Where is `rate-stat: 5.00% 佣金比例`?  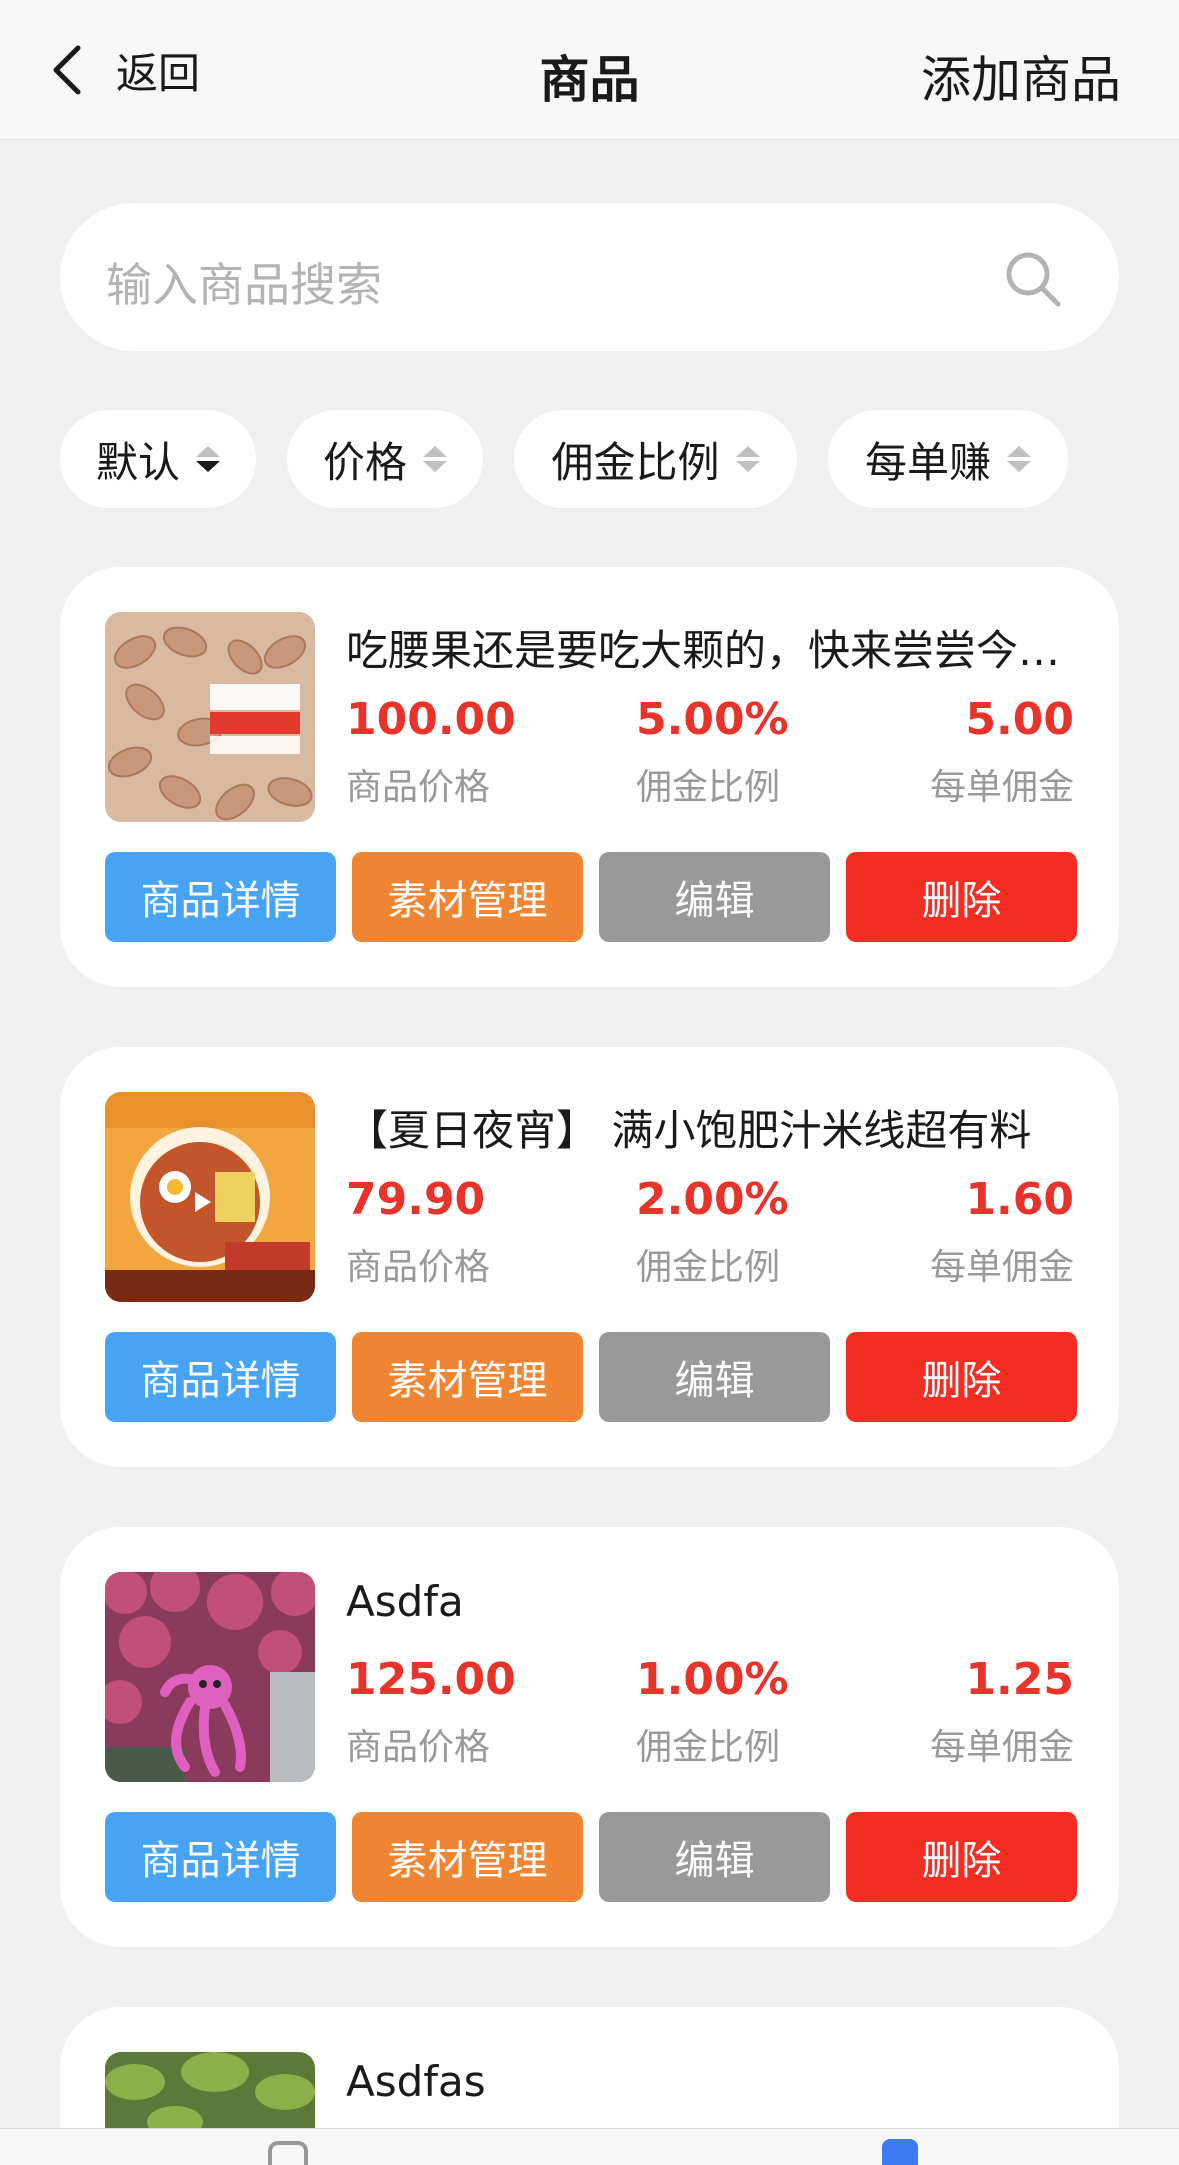
rate-stat: 5.00% 佣金比例 is located at coordinates (712, 751).